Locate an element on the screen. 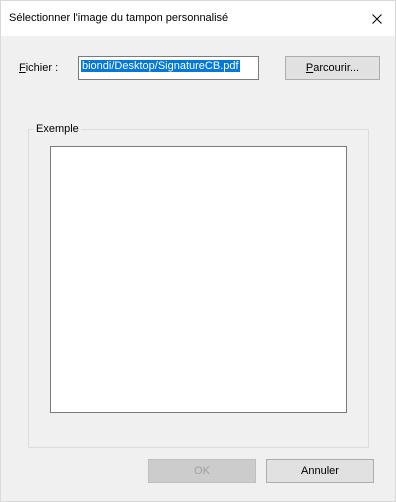  ok-button: OK is located at coordinates (202, 471).